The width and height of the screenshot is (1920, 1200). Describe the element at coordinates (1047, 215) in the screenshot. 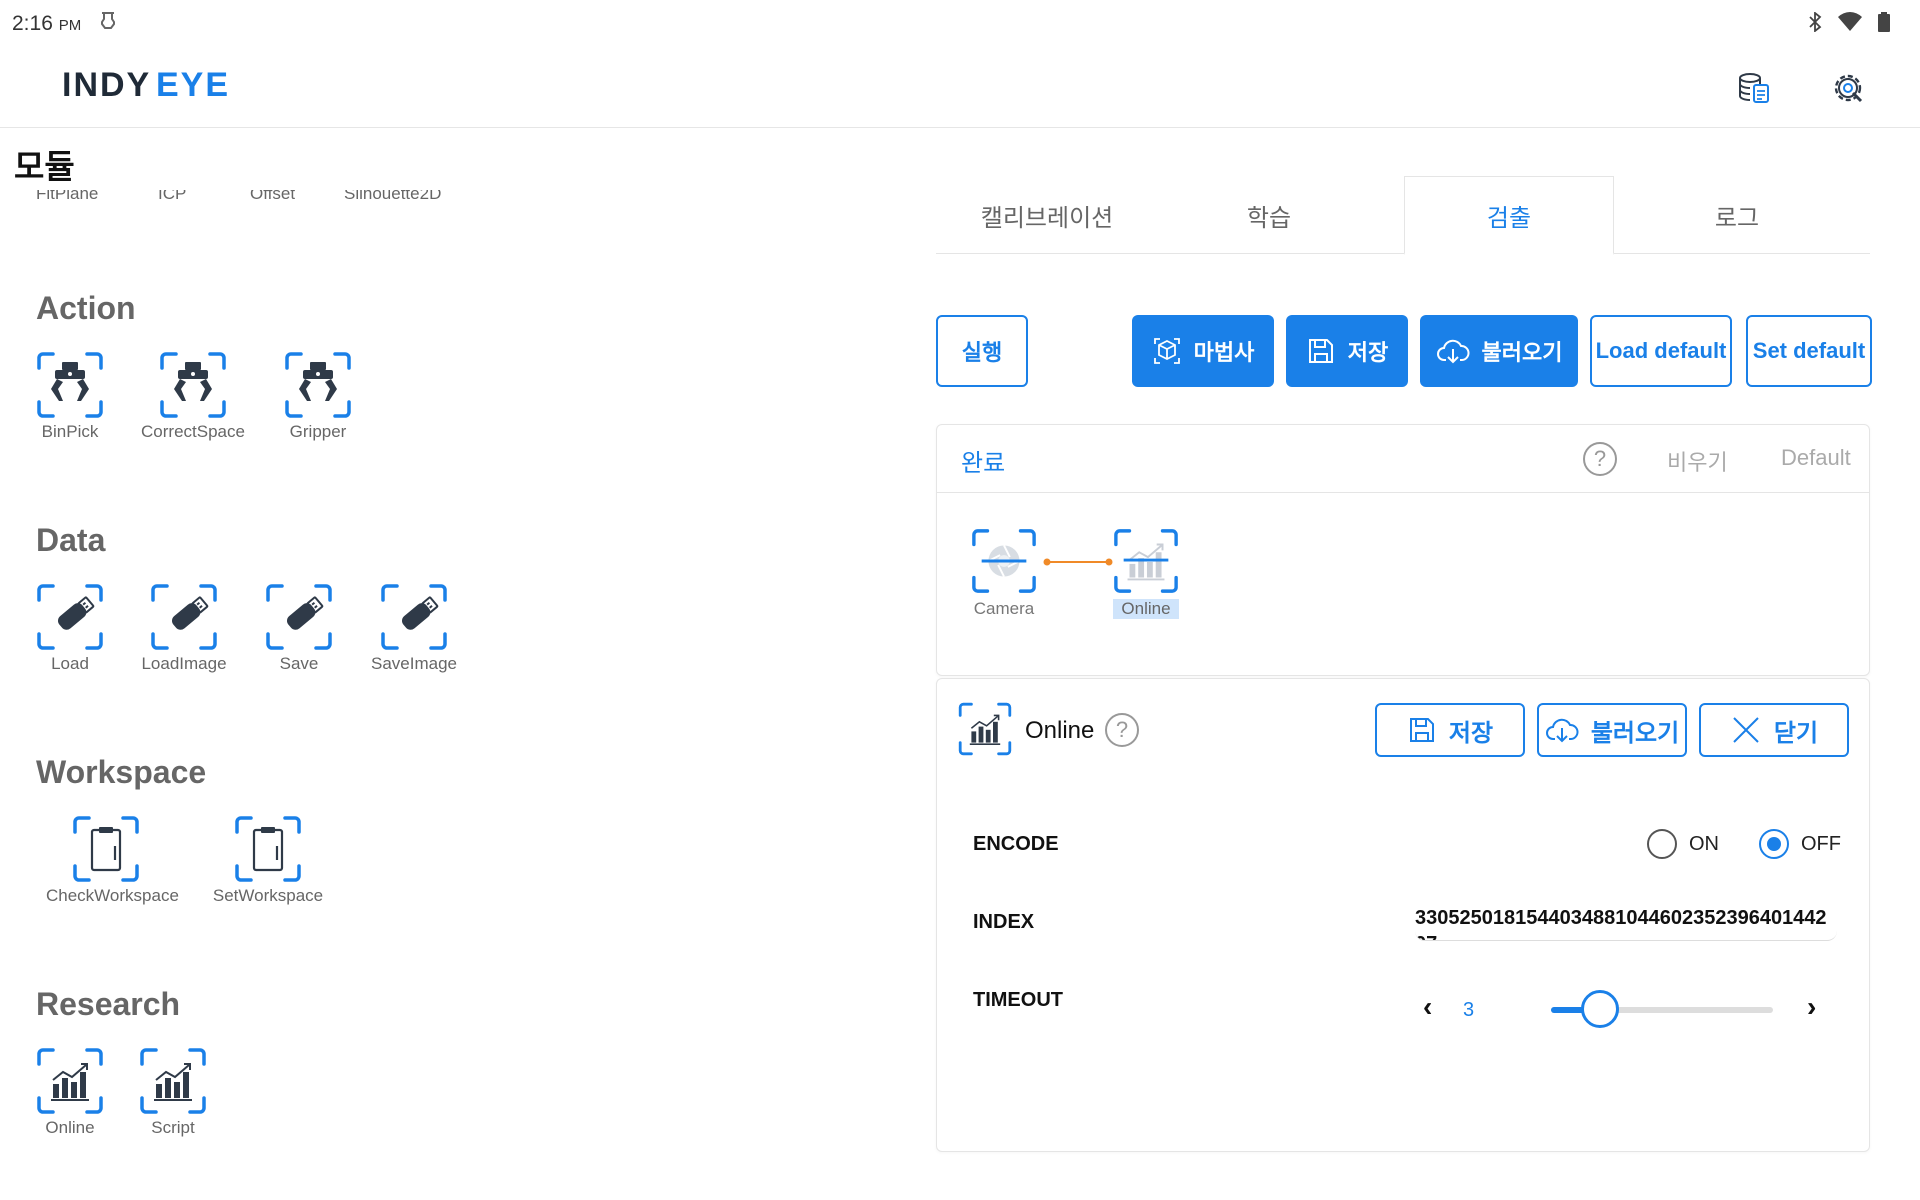

I see `tab-calibration: 캘리브레이션` at that location.